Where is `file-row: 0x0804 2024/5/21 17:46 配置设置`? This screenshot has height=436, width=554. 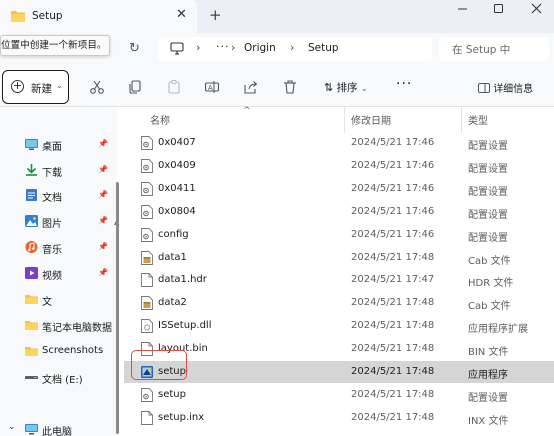
file-row: 0x0804 2024/5/21 17:46 配置设置 is located at coordinates (339, 212).